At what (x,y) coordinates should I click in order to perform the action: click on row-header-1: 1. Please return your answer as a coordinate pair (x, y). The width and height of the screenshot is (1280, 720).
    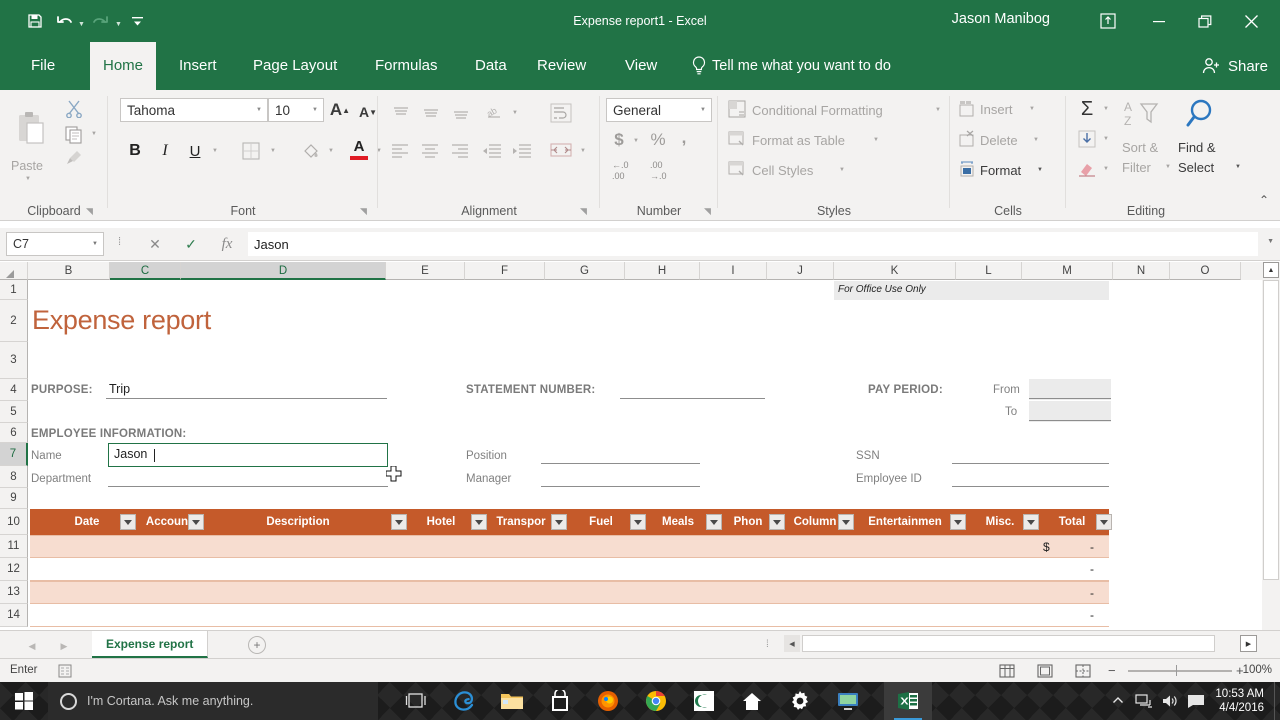
    Looking at the image, I should click on (14, 290).